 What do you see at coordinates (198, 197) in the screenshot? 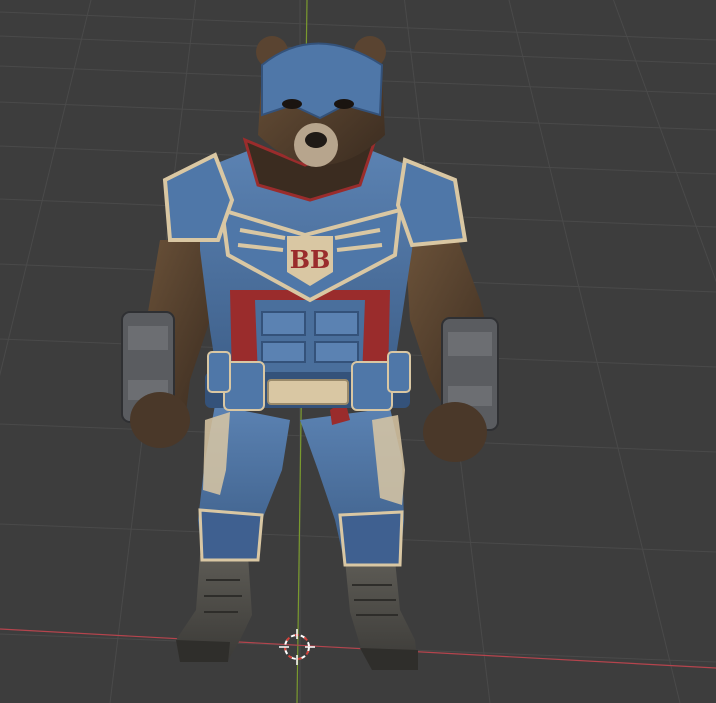
I see `left-shoulder-pad` at bounding box center [198, 197].